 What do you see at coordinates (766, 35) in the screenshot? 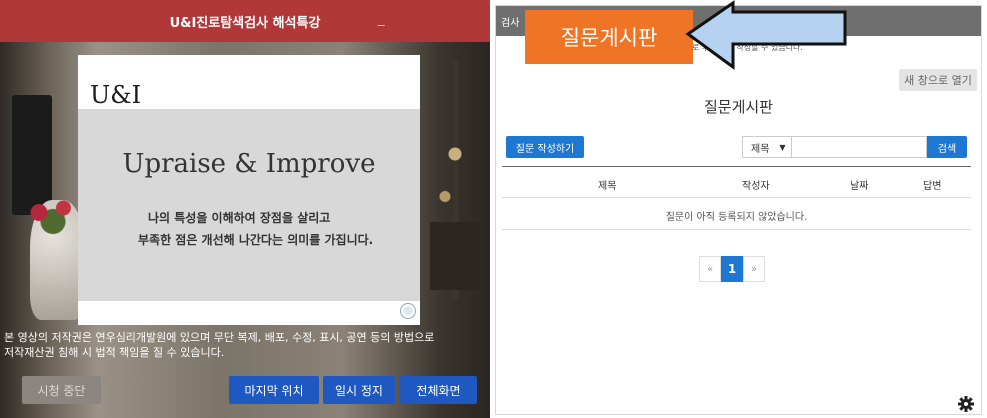
I see `annotation-arrow-icon` at bounding box center [766, 35].